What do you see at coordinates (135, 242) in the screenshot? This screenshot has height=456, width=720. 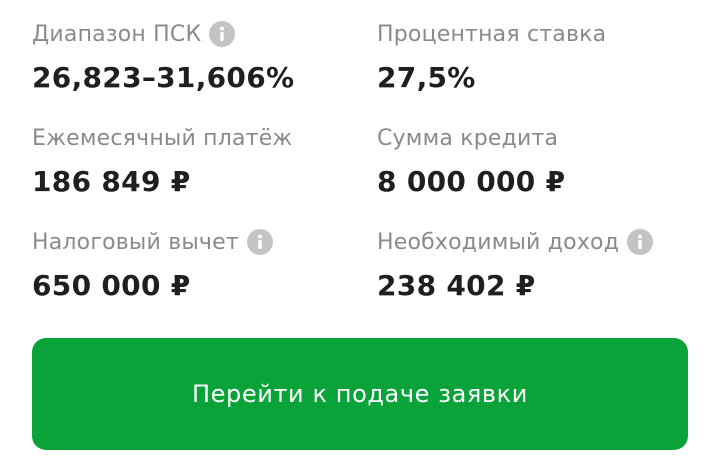 I see `stat-label: Налоговый вычет` at bounding box center [135, 242].